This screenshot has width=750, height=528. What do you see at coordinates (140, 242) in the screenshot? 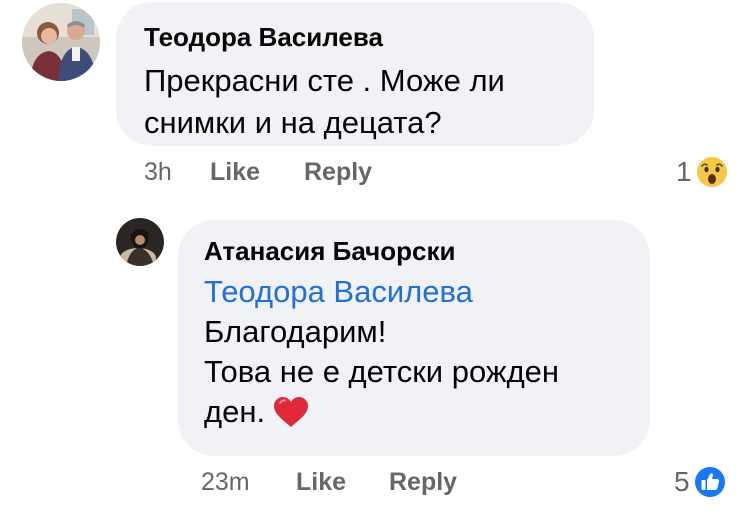
I see `replier-avatar` at bounding box center [140, 242].